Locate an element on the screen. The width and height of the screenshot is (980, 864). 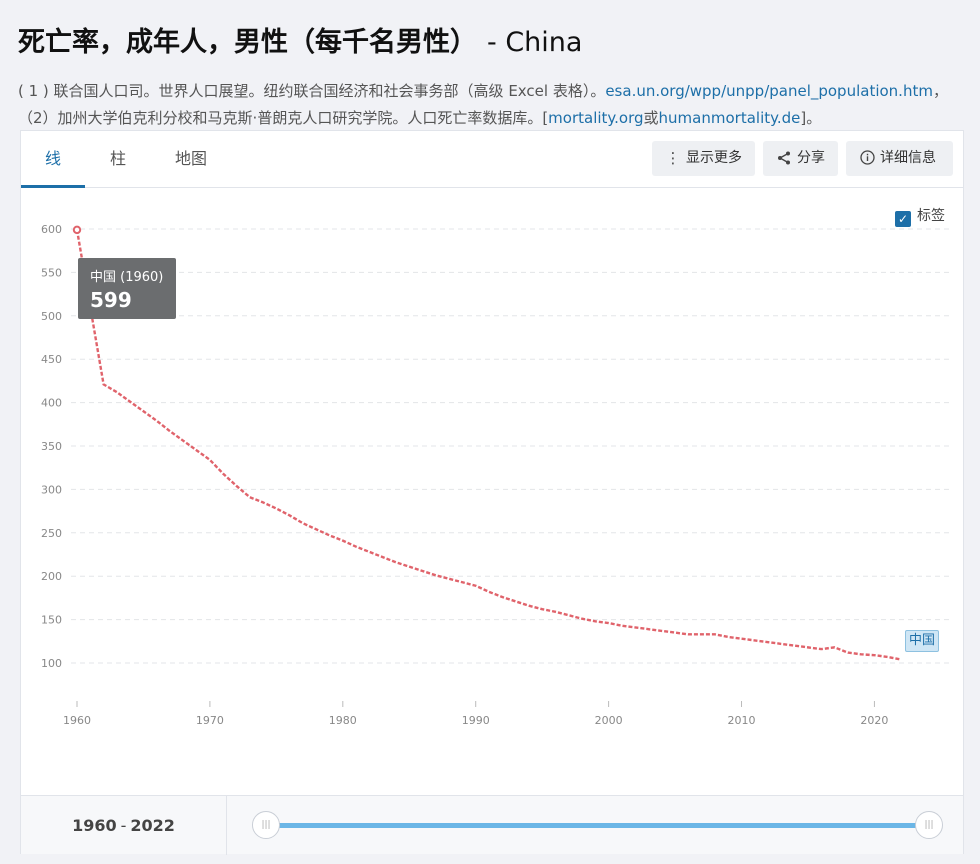
year-range-label: 1960-2022 is located at coordinates (124, 825).